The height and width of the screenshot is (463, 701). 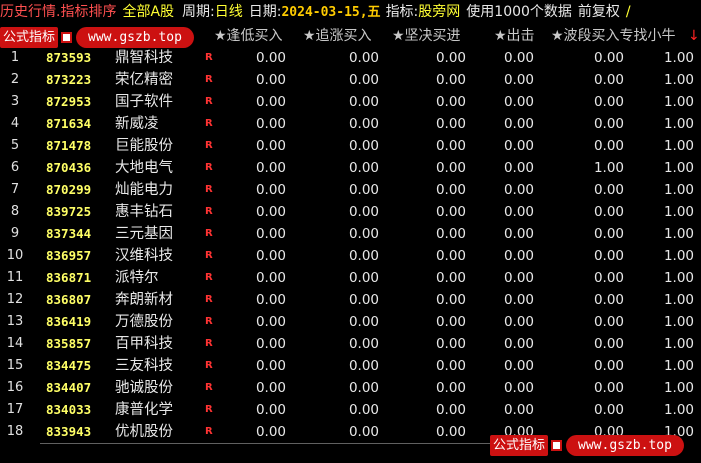 What do you see at coordinates (350, 212) in the screenshot?
I see `table-row: 8 839725 惠丰钻石 R 0.00 0.00 0.00 0.00 0.00 1.00` at bounding box center [350, 212].